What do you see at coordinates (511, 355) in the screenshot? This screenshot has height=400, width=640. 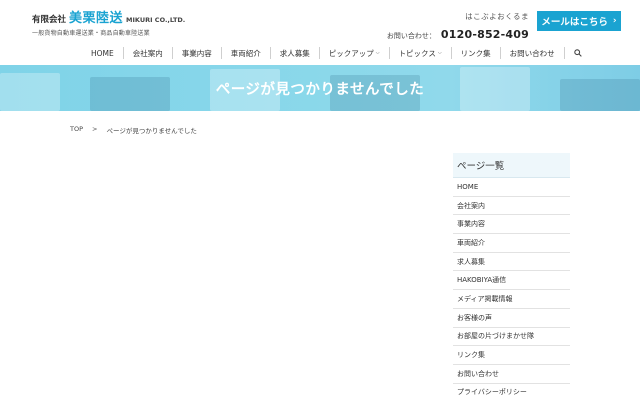 I see `sidebar-item-links: リンク集` at bounding box center [511, 355].